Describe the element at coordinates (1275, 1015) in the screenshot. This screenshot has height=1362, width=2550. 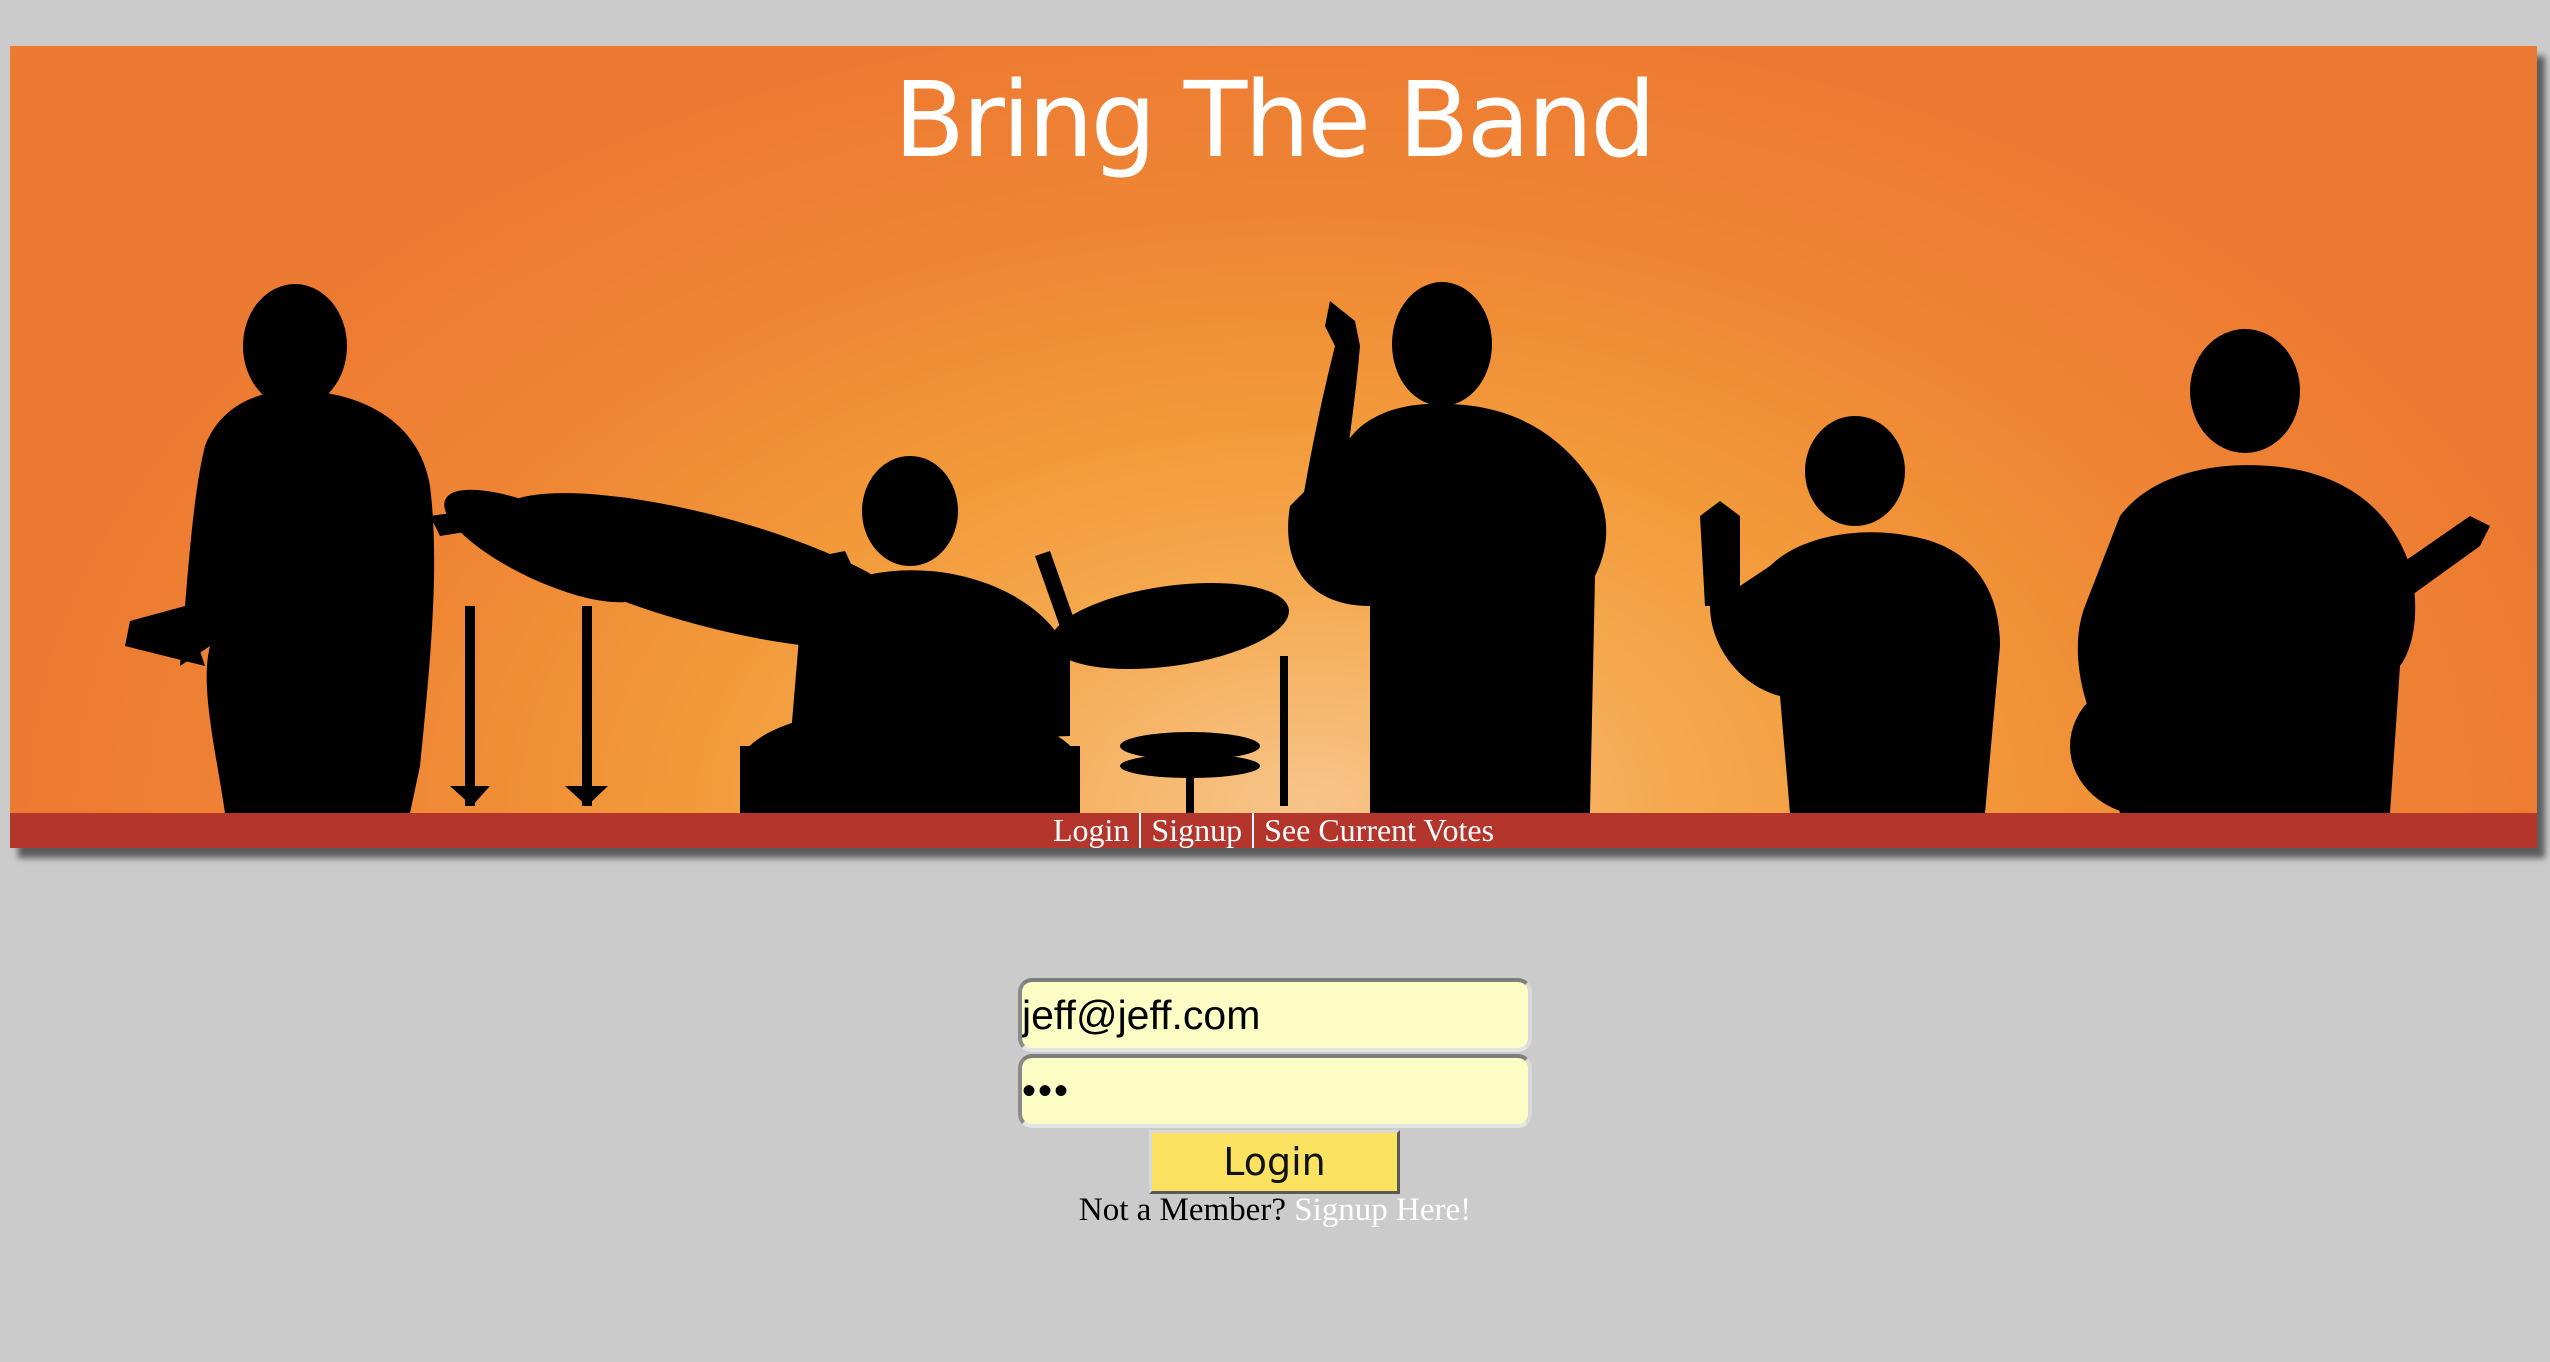
I see `email-field` at that location.